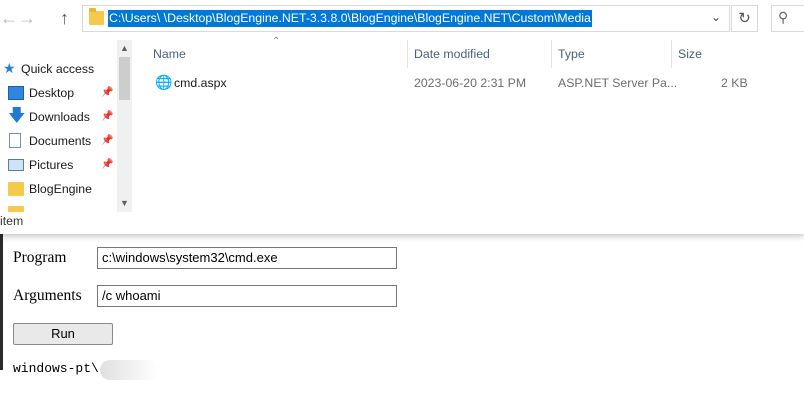 The image size is (804, 402). I want to click on star-icon: ★, so click(9, 68).